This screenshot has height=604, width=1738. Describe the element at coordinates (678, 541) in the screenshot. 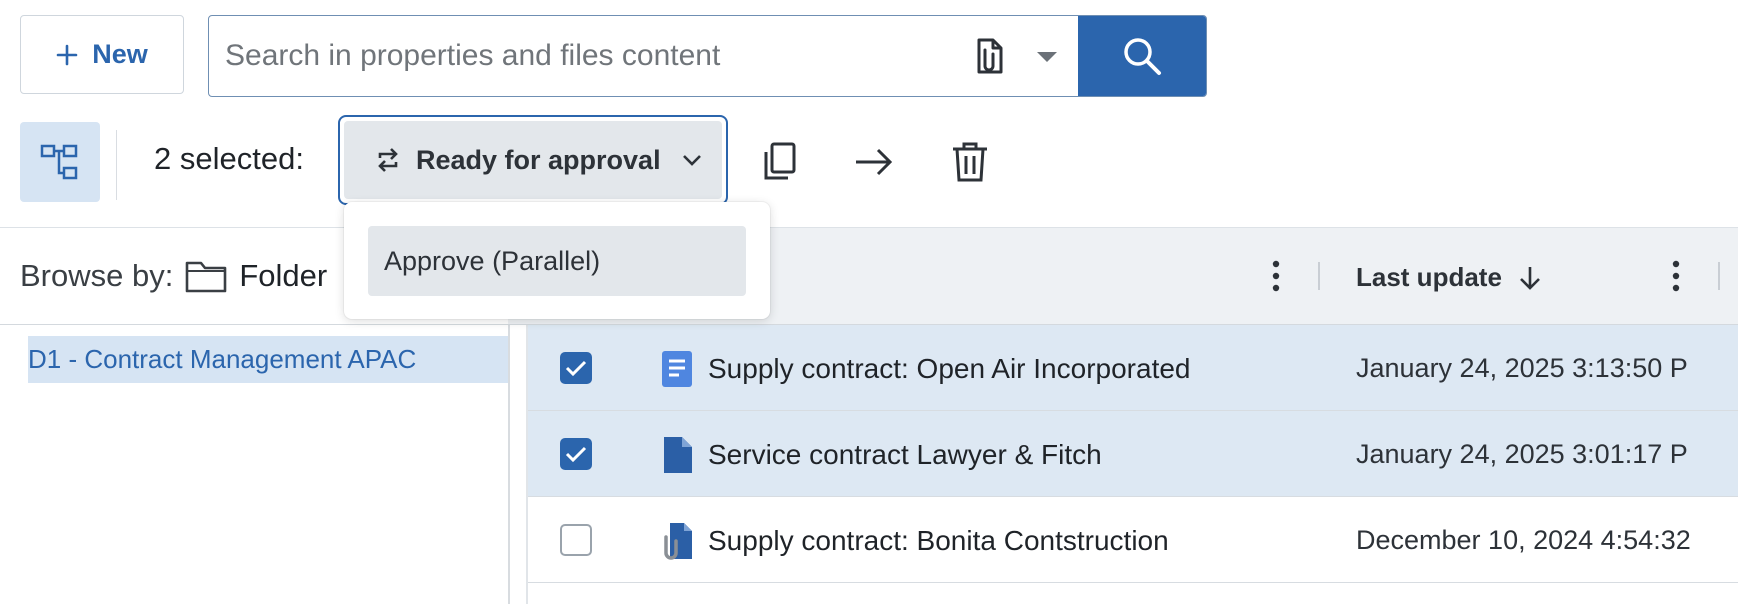

I see `attachment-document-icon` at that location.